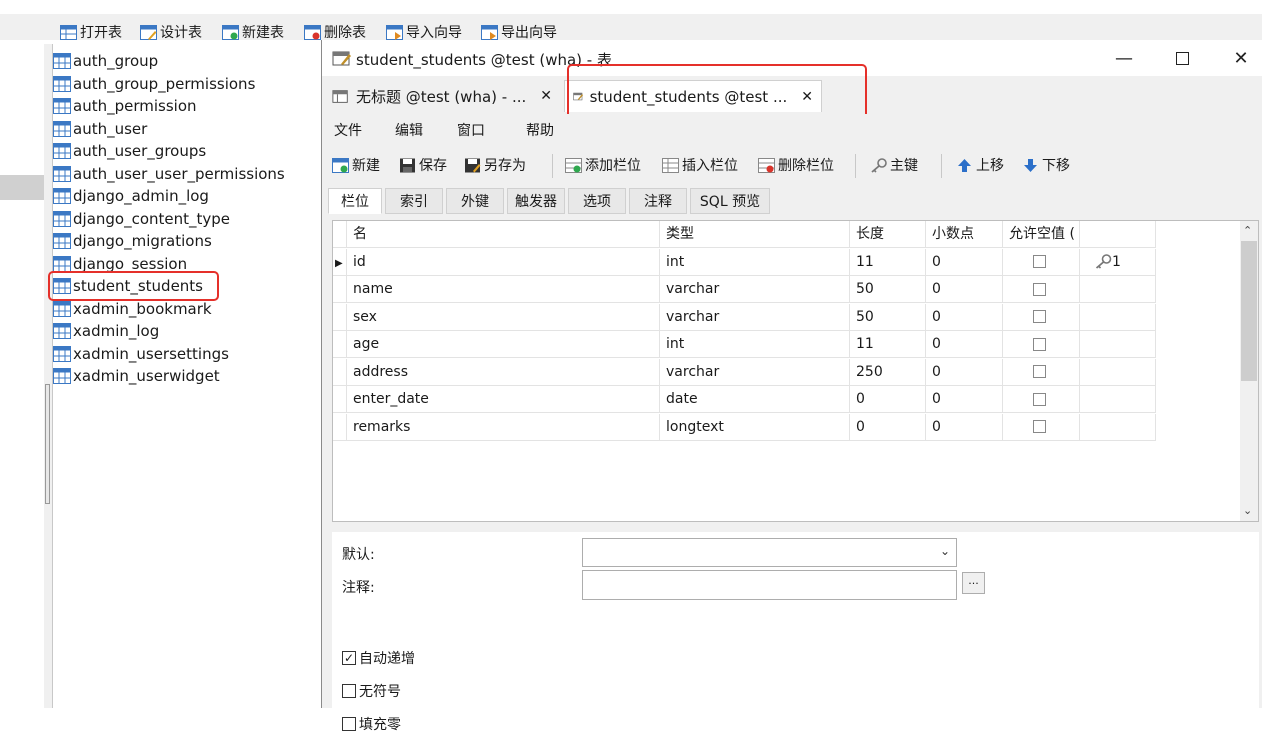 Image resolution: width=1262 pixels, height=734 pixels. I want to click on close-window-button: ✕, so click(1241, 58).